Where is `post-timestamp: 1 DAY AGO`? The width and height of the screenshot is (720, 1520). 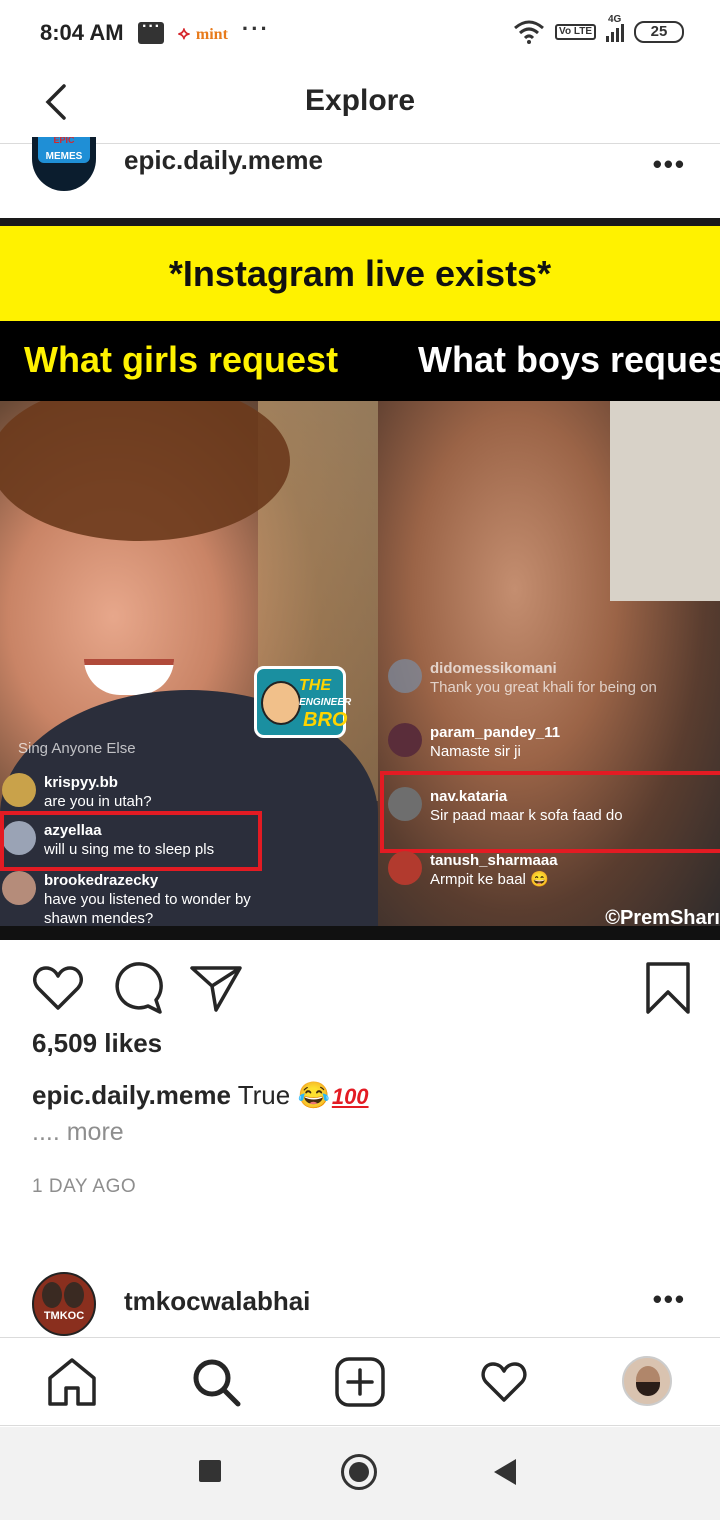 post-timestamp: 1 DAY AGO is located at coordinates (84, 1186).